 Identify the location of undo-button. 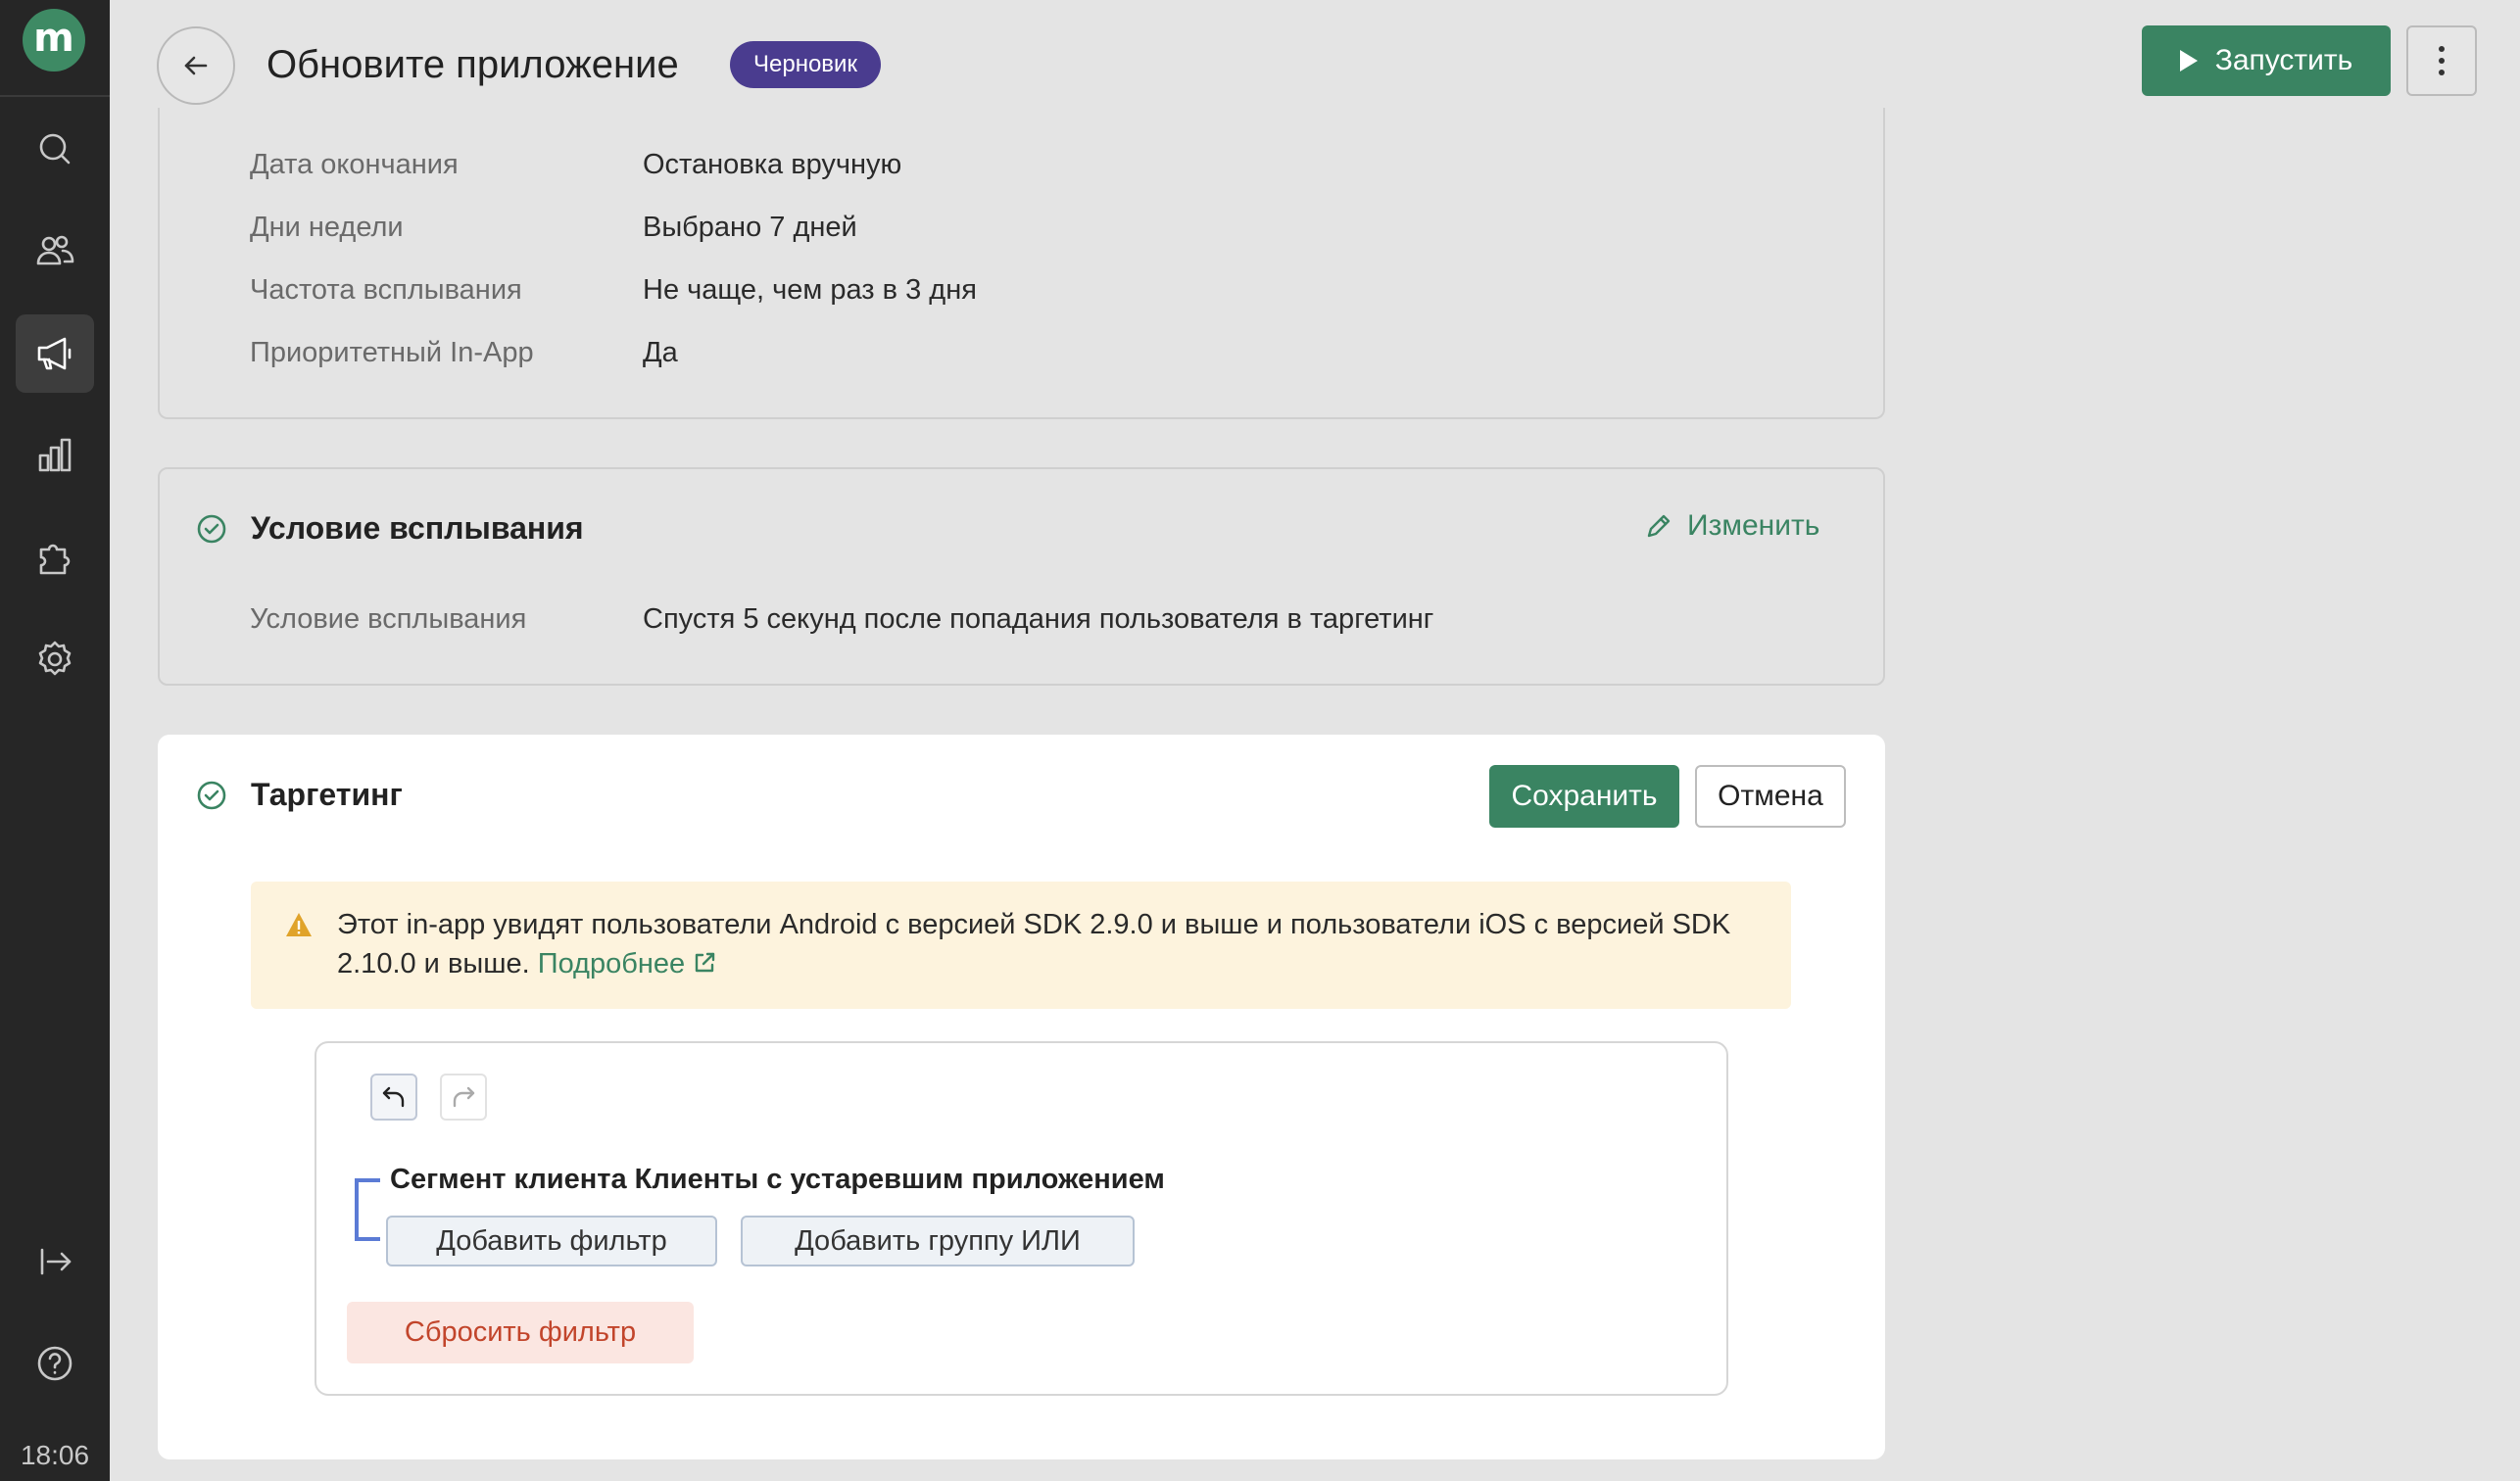
(393, 1098).